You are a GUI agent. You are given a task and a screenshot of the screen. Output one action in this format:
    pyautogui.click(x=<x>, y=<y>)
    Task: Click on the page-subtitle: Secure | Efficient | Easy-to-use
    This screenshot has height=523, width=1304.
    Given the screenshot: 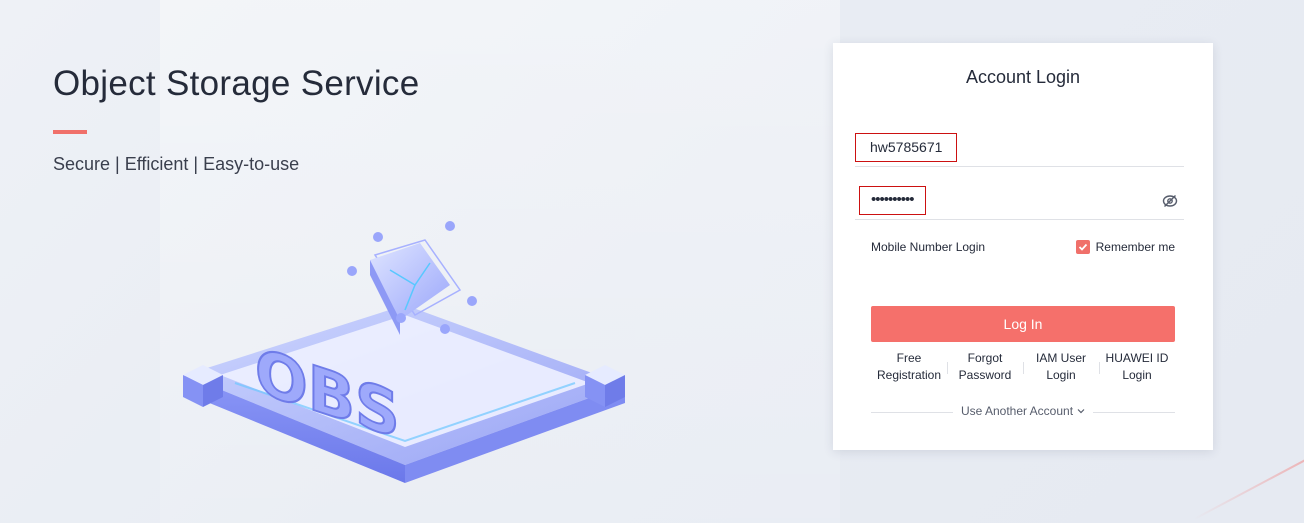 What is the action you would take?
    pyautogui.click(x=176, y=164)
    